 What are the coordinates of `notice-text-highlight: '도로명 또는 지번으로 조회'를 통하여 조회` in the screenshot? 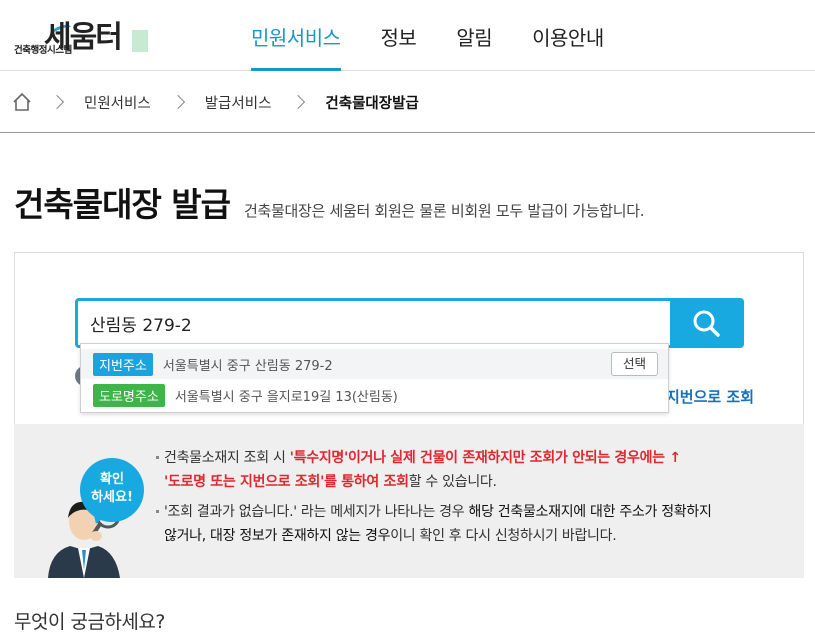 It's located at (286, 482).